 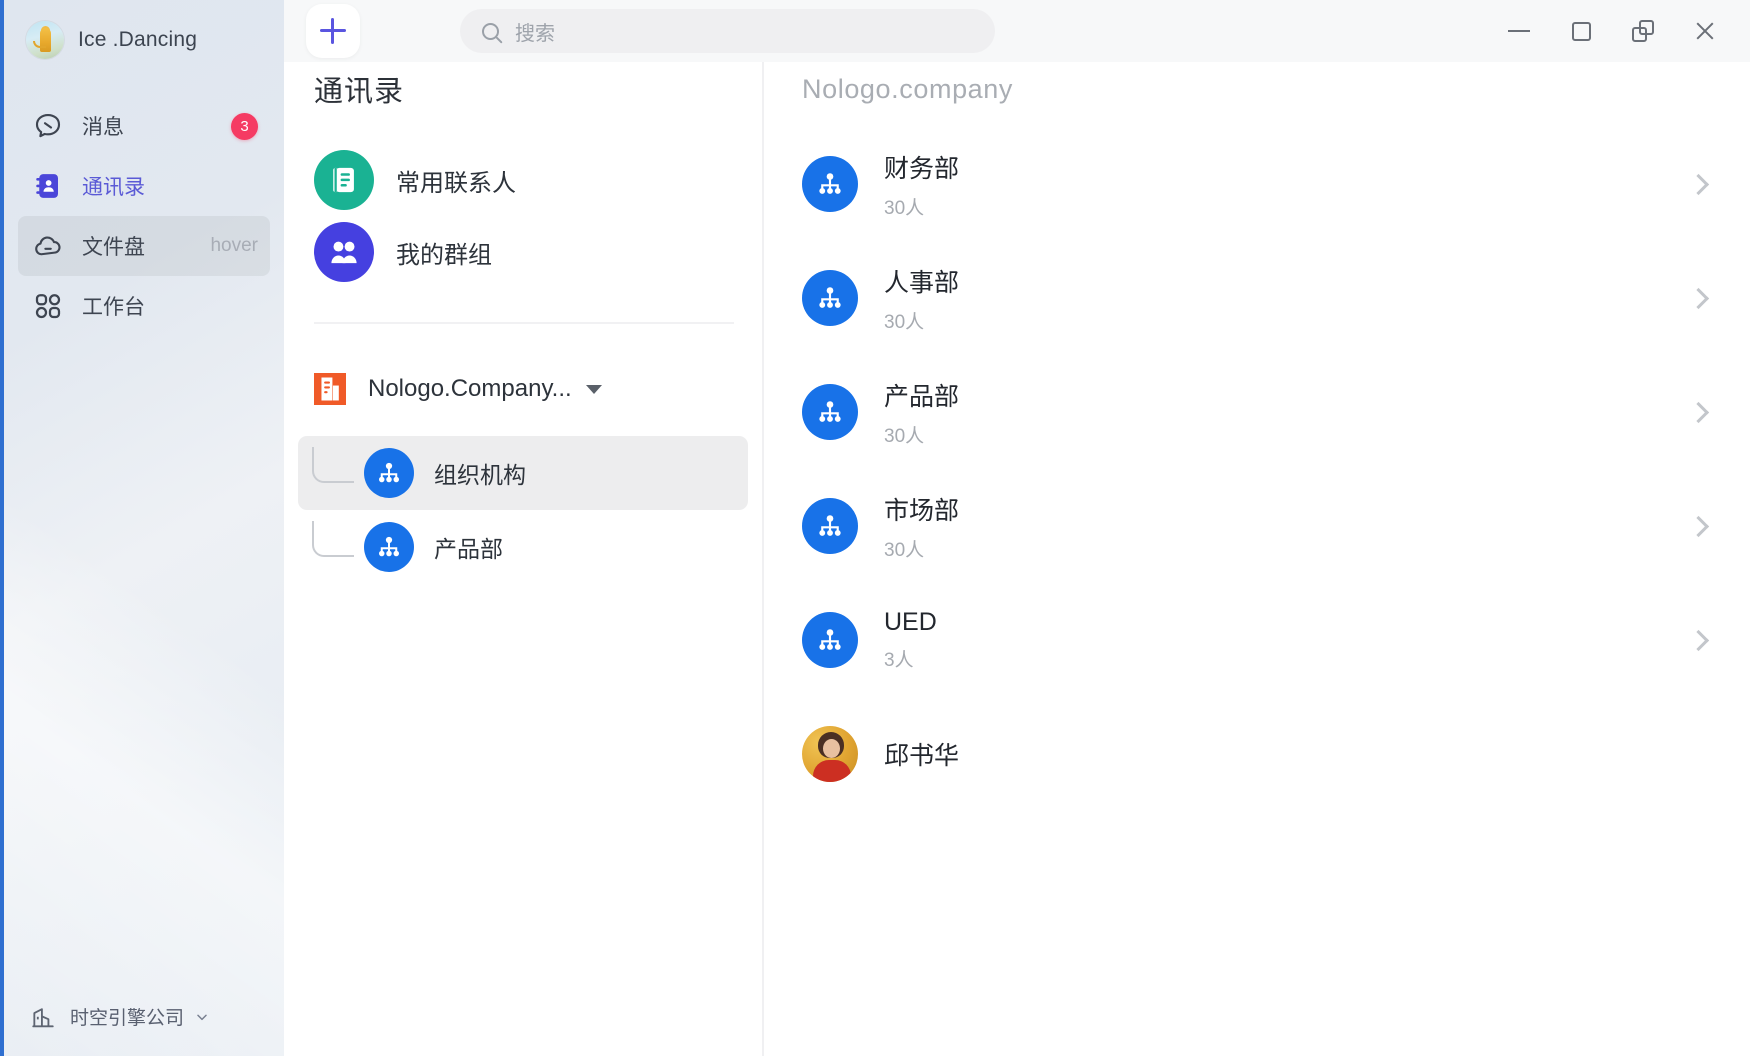 What do you see at coordinates (899, 660) in the screenshot?
I see `department-member-count: 3人` at bounding box center [899, 660].